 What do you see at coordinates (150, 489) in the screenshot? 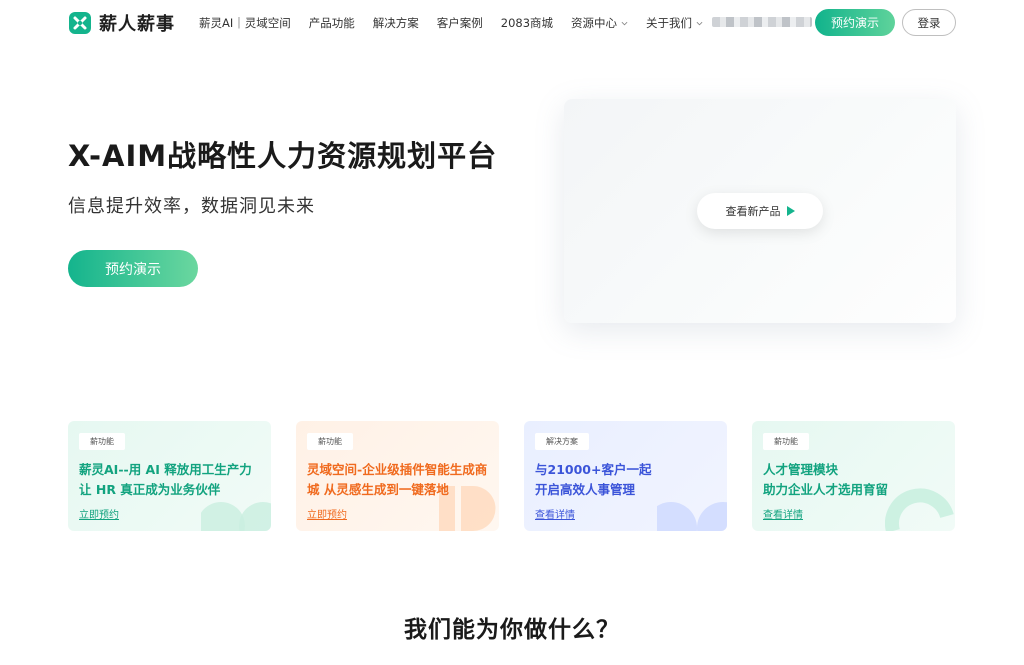
I see `card-title-line: 让 HR 真正成为业务伙伴` at bounding box center [150, 489].